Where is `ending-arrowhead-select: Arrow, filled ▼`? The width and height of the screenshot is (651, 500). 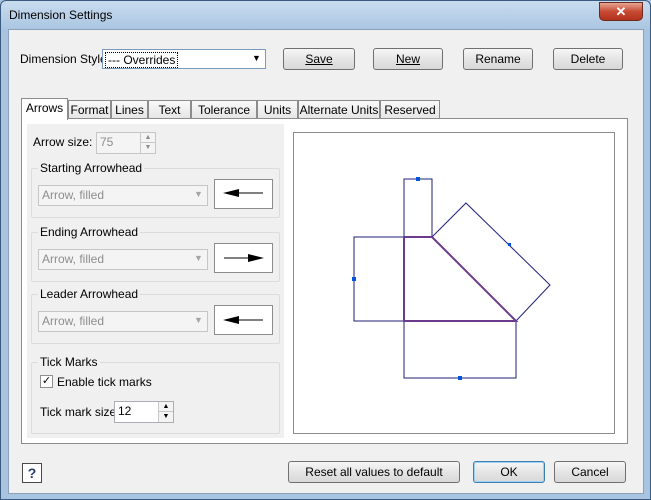 ending-arrowhead-select: Arrow, filled ▼ is located at coordinates (123, 259).